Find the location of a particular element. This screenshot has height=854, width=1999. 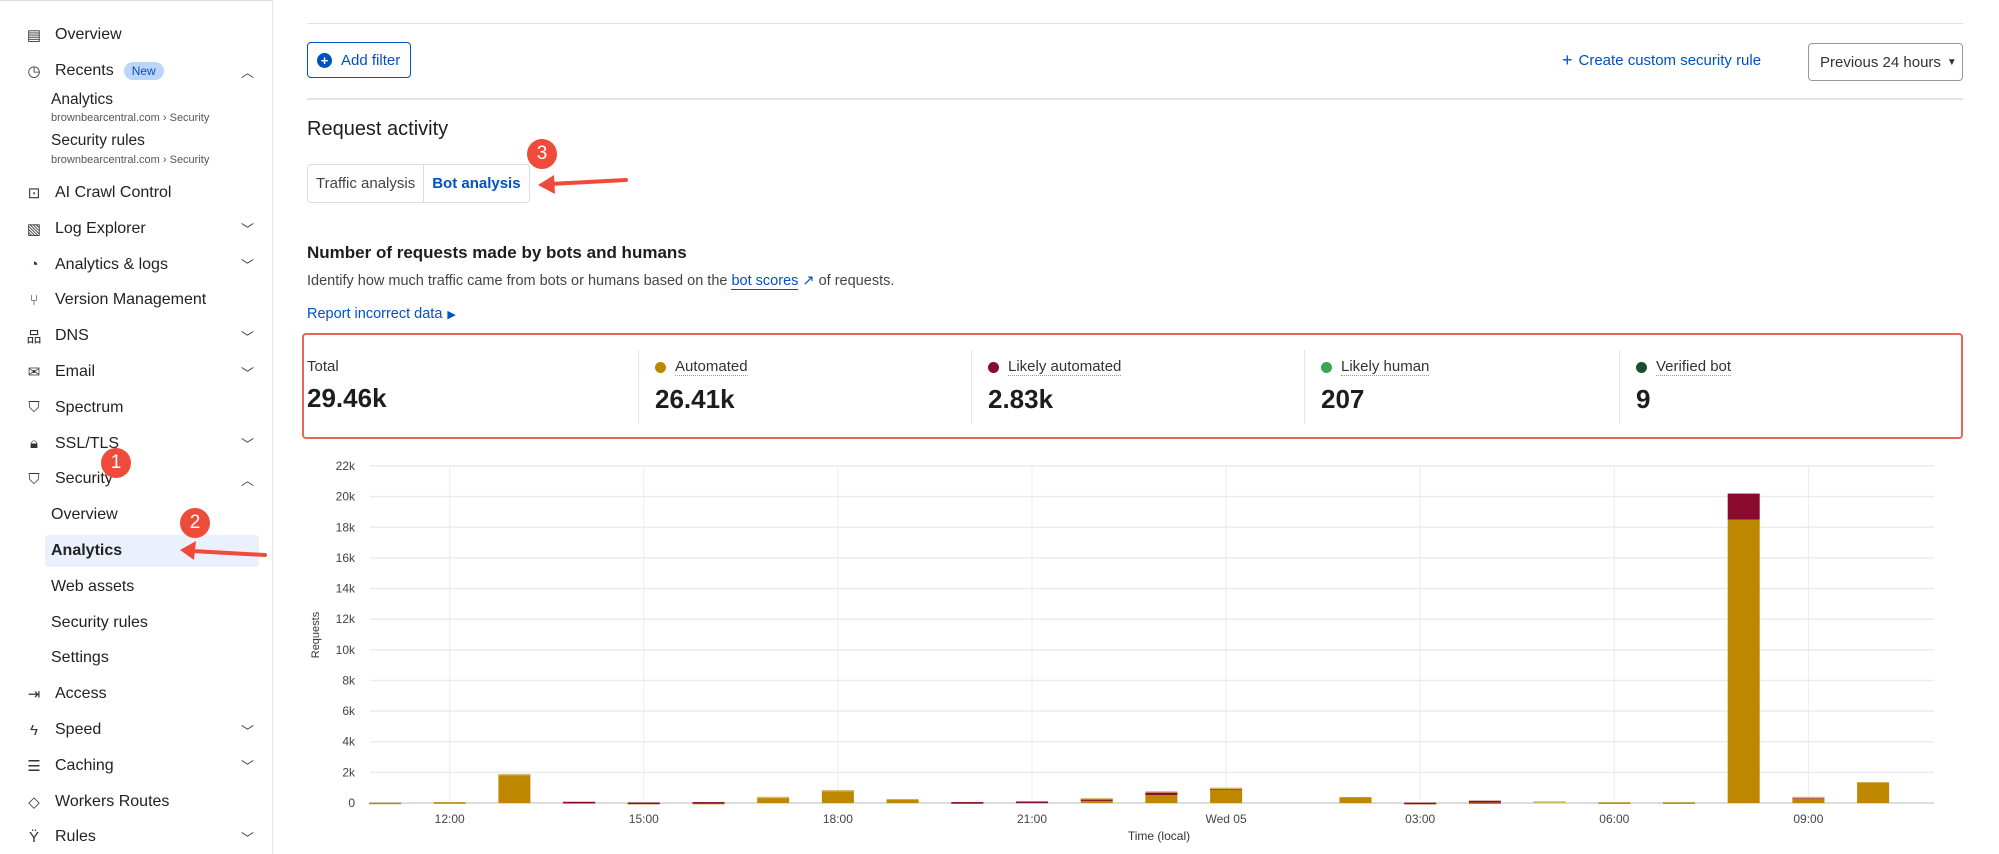

annotation-badge-3: 3 is located at coordinates (542, 154).